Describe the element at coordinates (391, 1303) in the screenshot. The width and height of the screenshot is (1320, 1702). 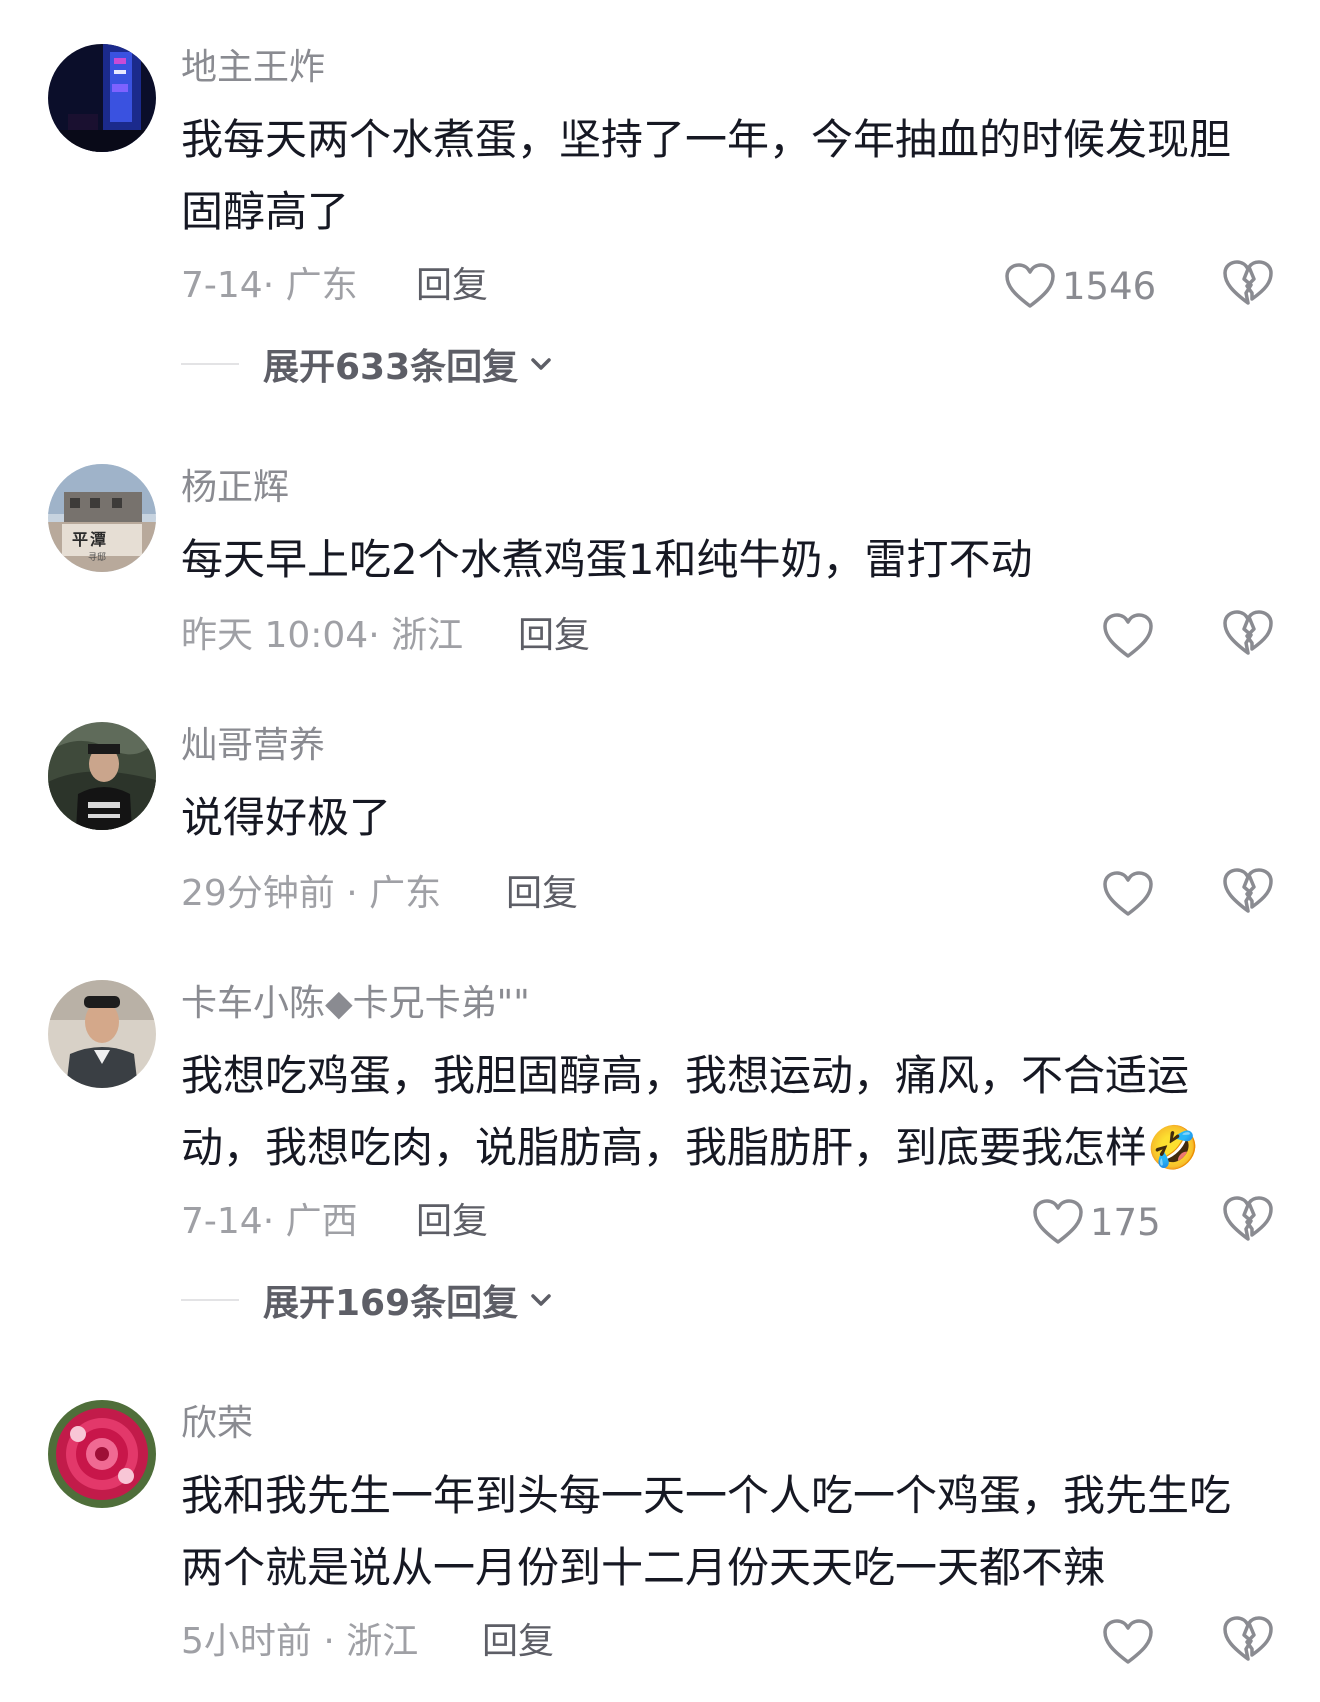
I see `expand-replies-label: 展开169条回复` at that location.